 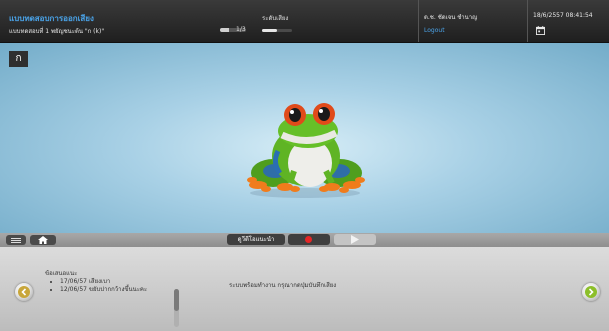 I want to click on progress-fill, so click(x=224, y=30).